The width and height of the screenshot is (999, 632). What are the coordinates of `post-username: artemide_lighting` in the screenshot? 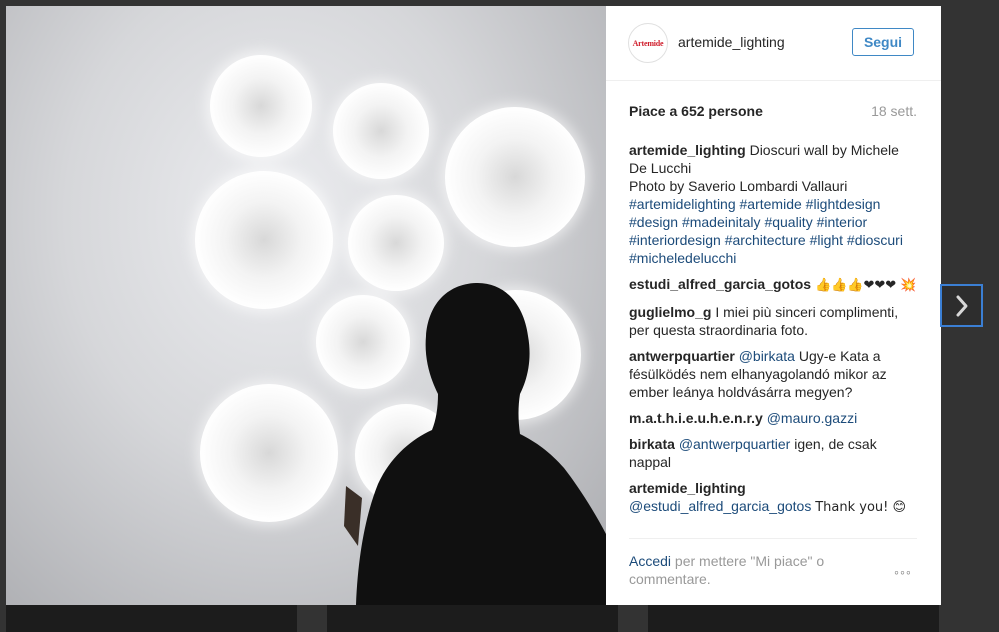 It's located at (731, 42).